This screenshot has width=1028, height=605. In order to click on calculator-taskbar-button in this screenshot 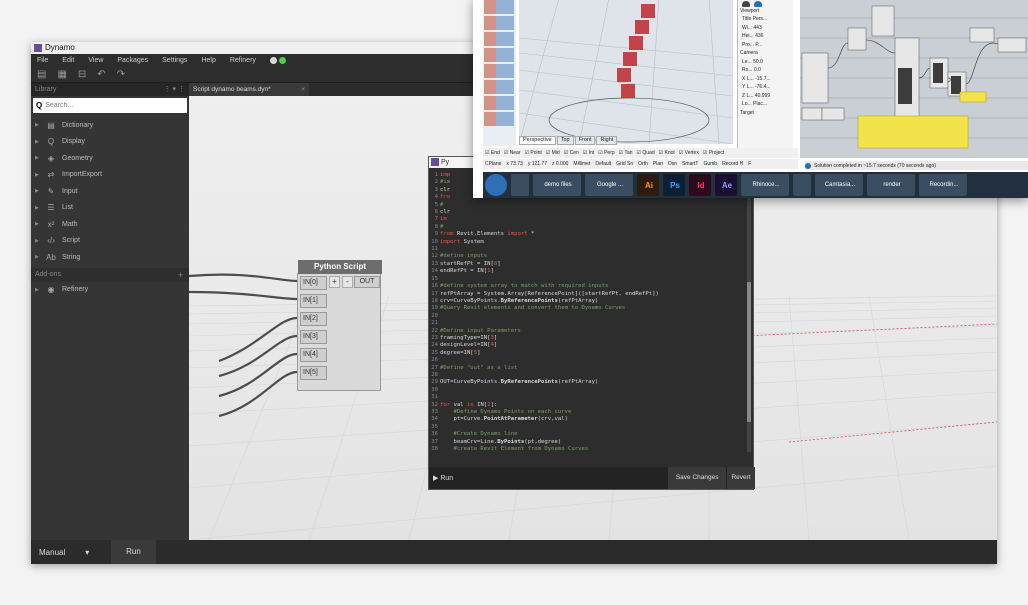, I will do `click(520, 185)`.